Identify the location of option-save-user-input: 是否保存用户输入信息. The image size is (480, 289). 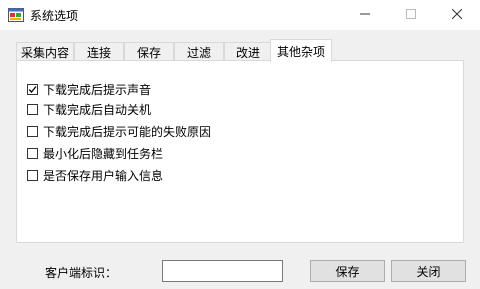
(95, 175).